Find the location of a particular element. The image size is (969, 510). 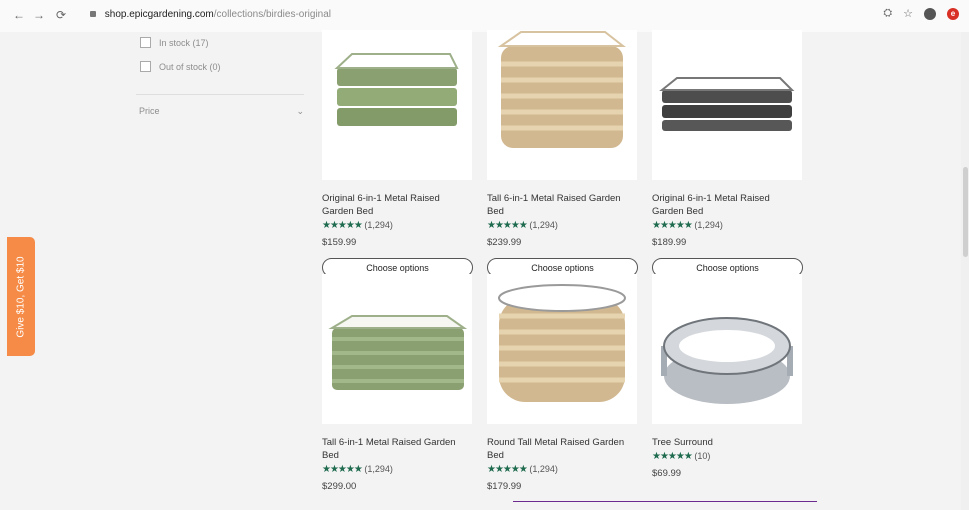

product-price: $189.99 is located at coordinates (669, 242).